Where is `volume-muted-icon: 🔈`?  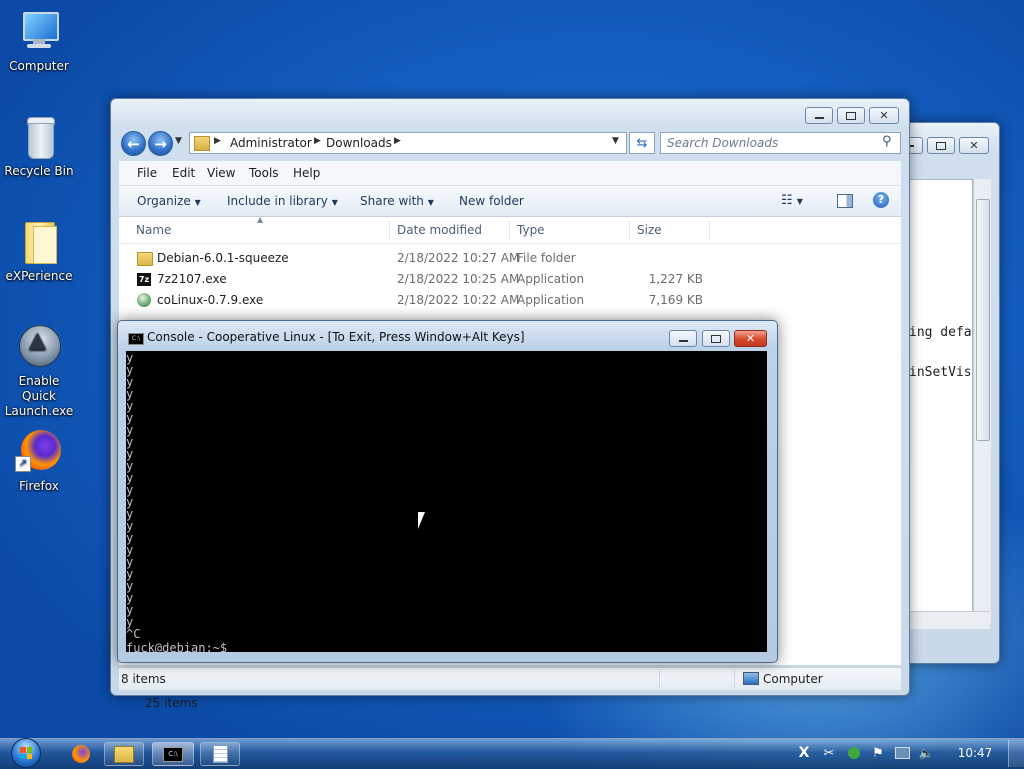 volume-muted-icon: 🔈 is located at coordinates (926, 753).